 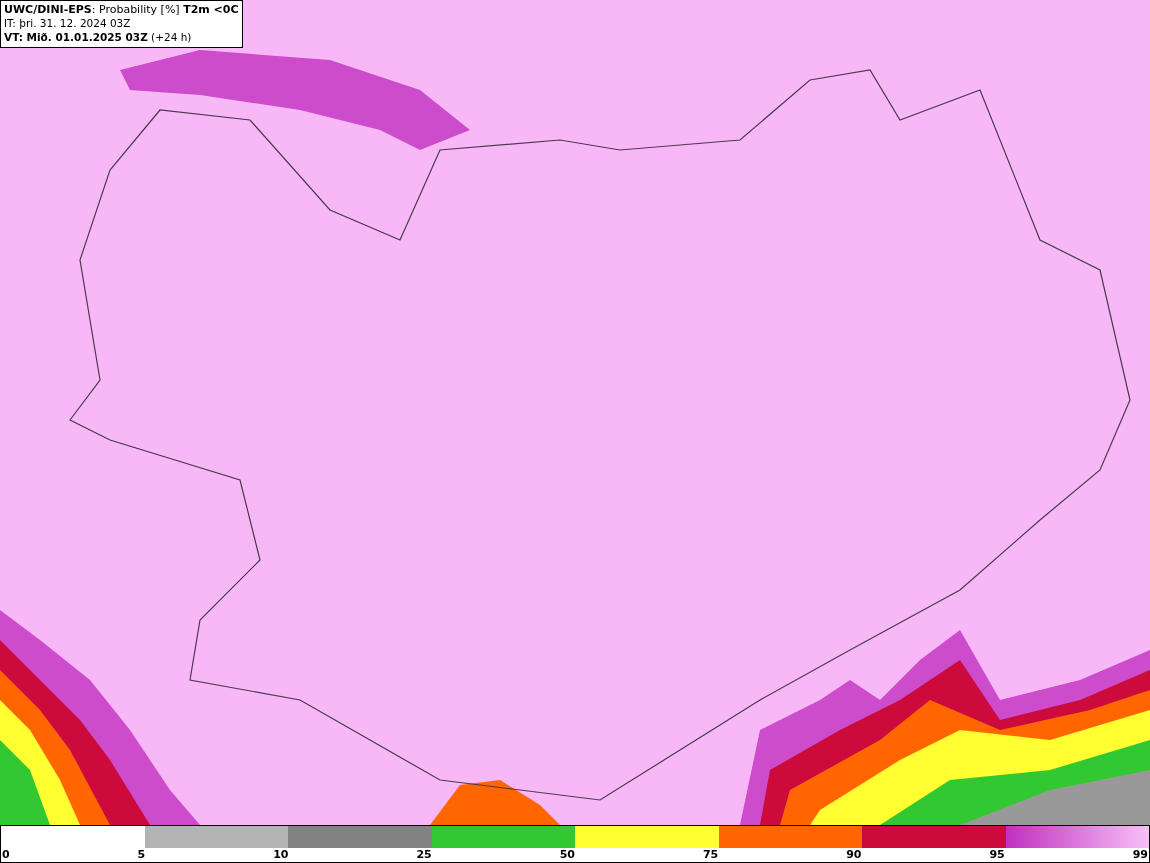 What do you see at coordinates (854, 854) in the screenshot?
I see `legend-label: 90` at bounding box center [854, 854].